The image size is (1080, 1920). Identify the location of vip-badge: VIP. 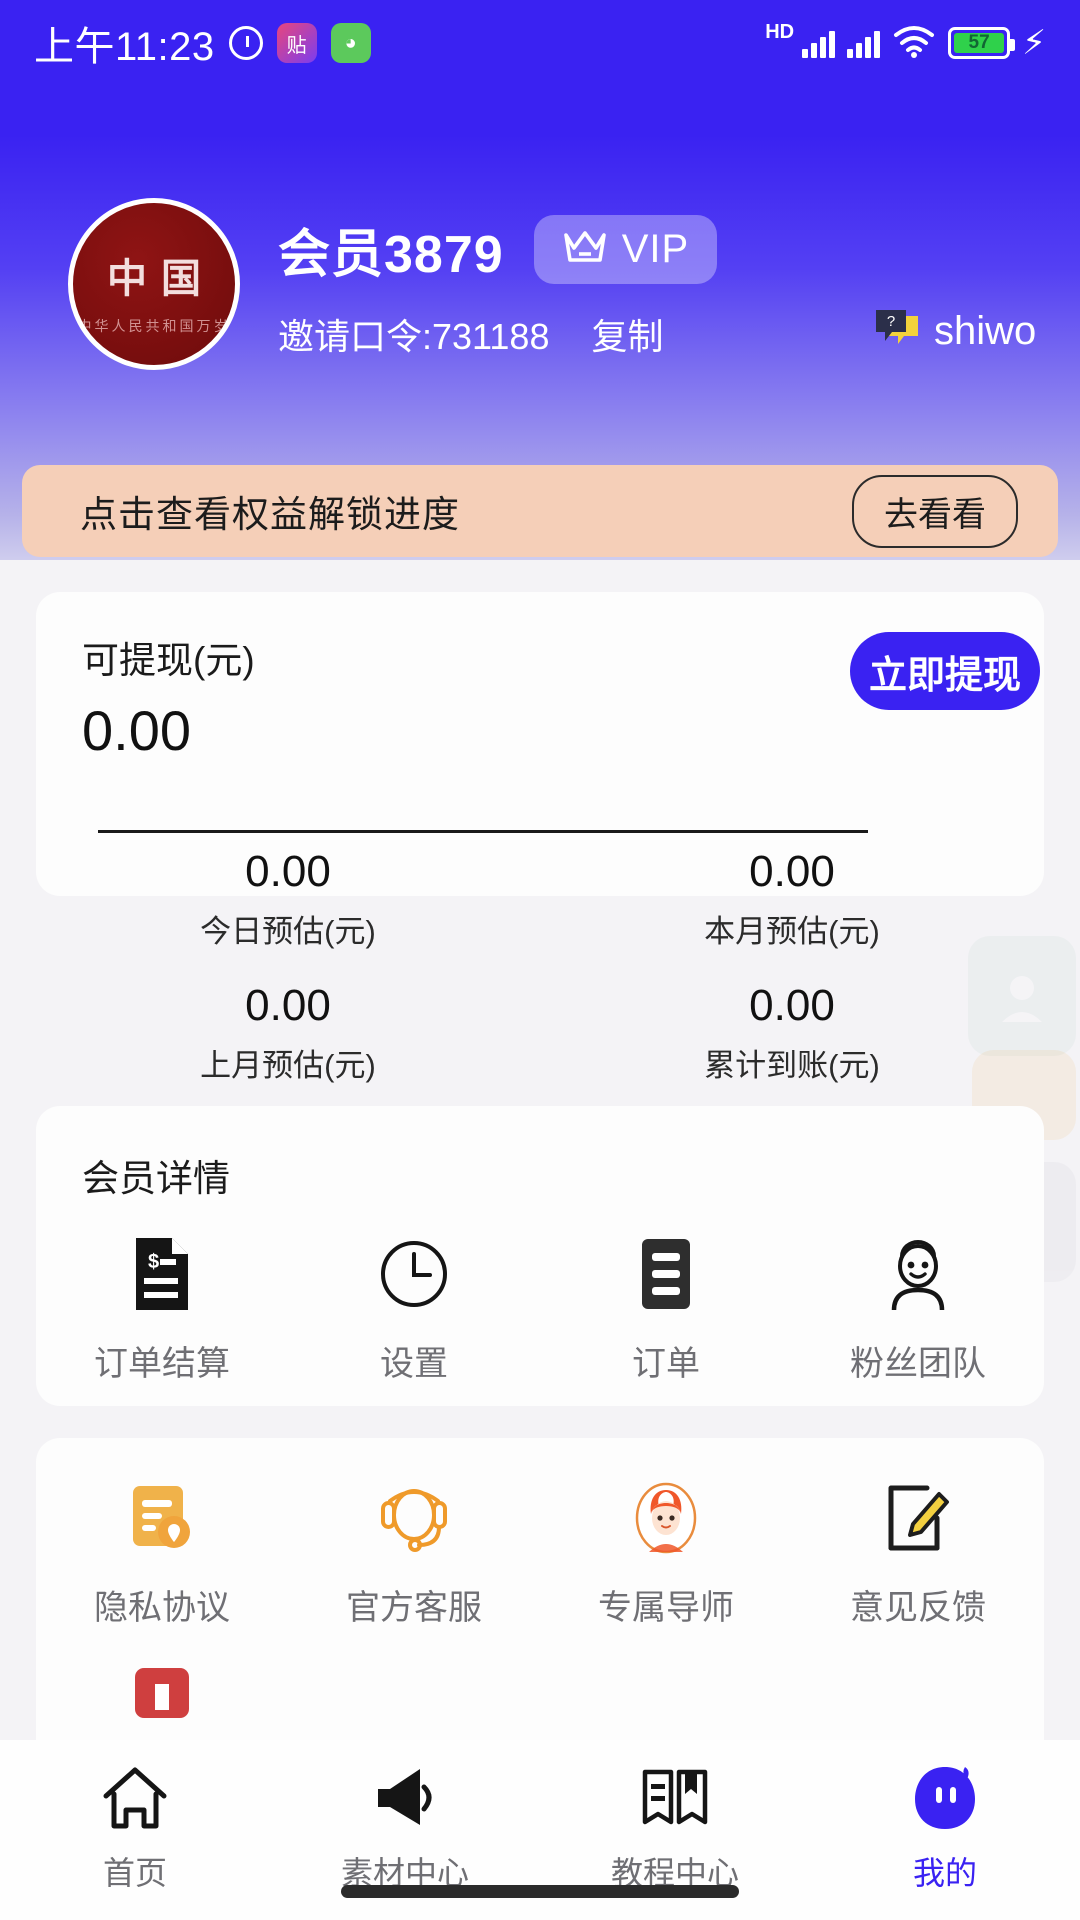
(625, 249).